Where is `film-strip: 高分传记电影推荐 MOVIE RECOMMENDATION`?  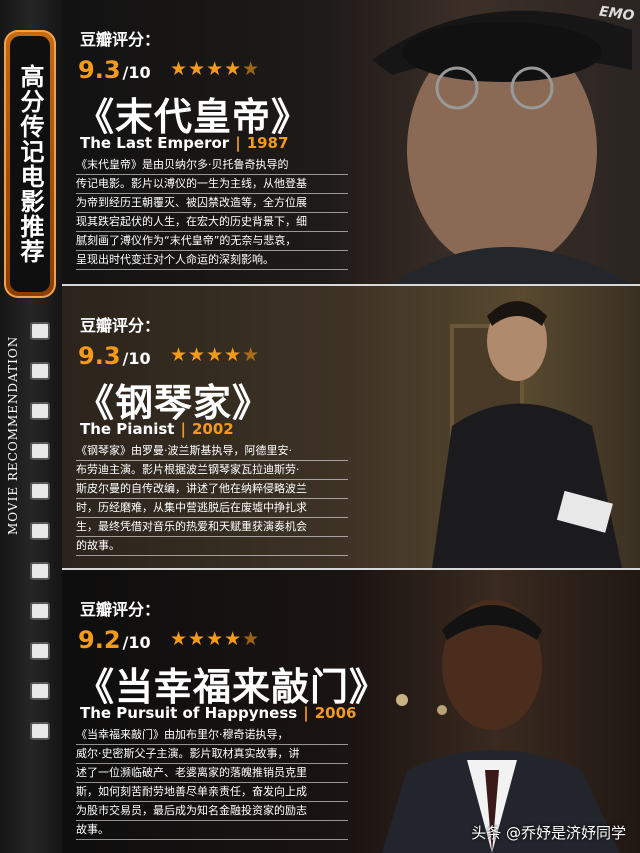
film-strip: 高分传记电影推荐 MOVIE RECOMMENDATION is located at coordinates (31, 426).